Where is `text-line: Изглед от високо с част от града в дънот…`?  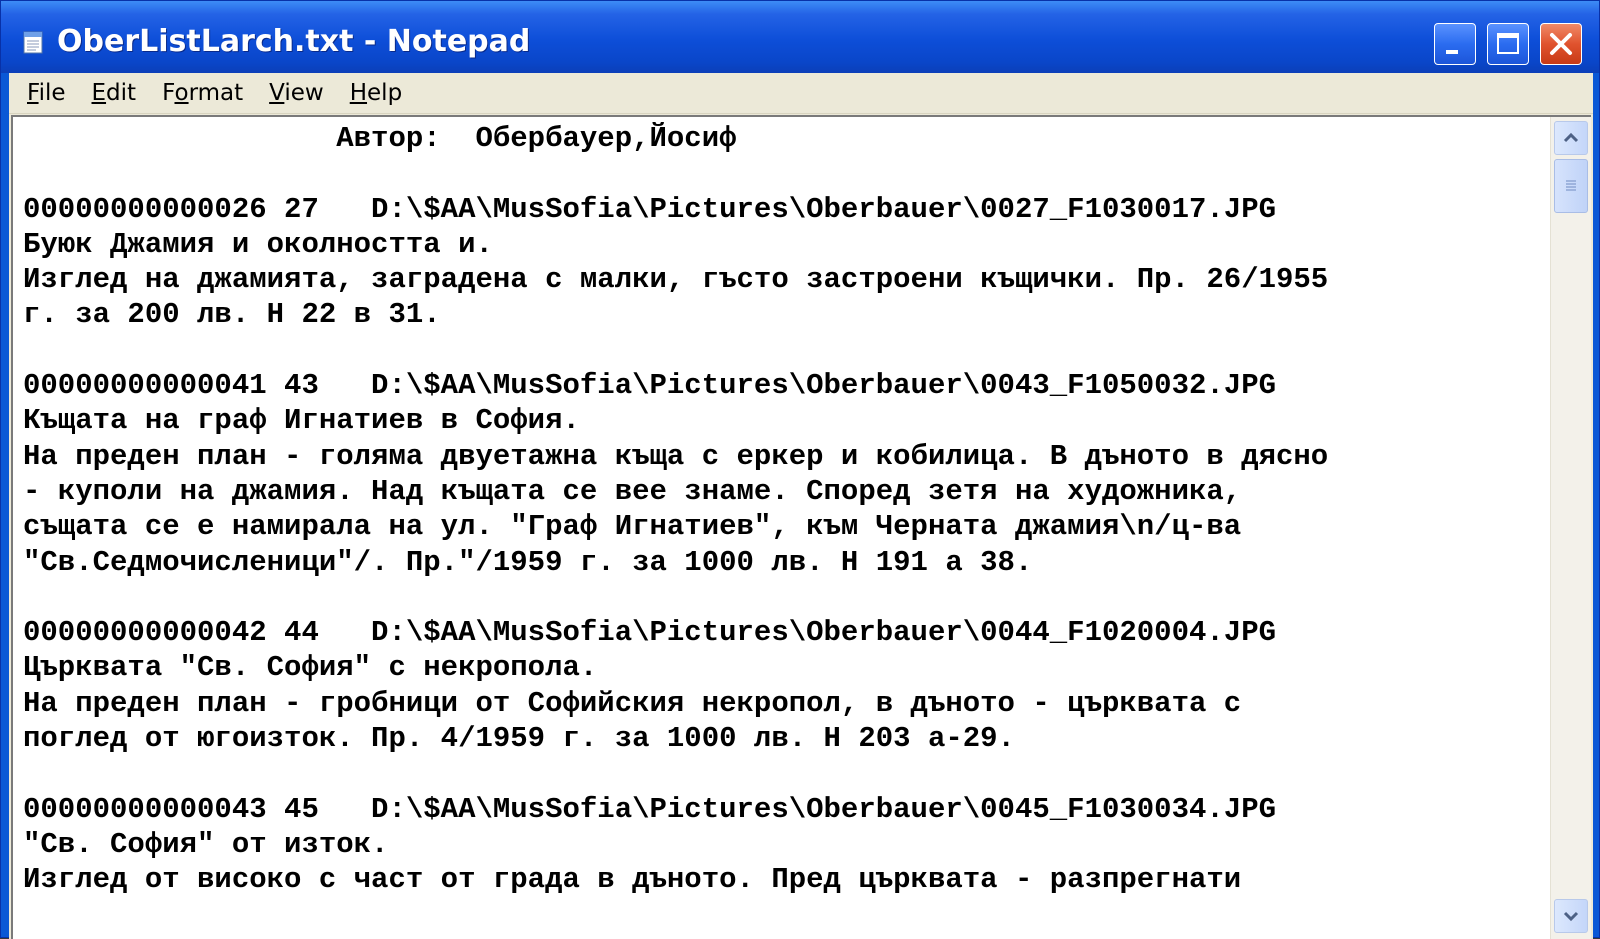 text-line: Изглед от високо с част от града в дънот… is located at coordinates (632, 880).